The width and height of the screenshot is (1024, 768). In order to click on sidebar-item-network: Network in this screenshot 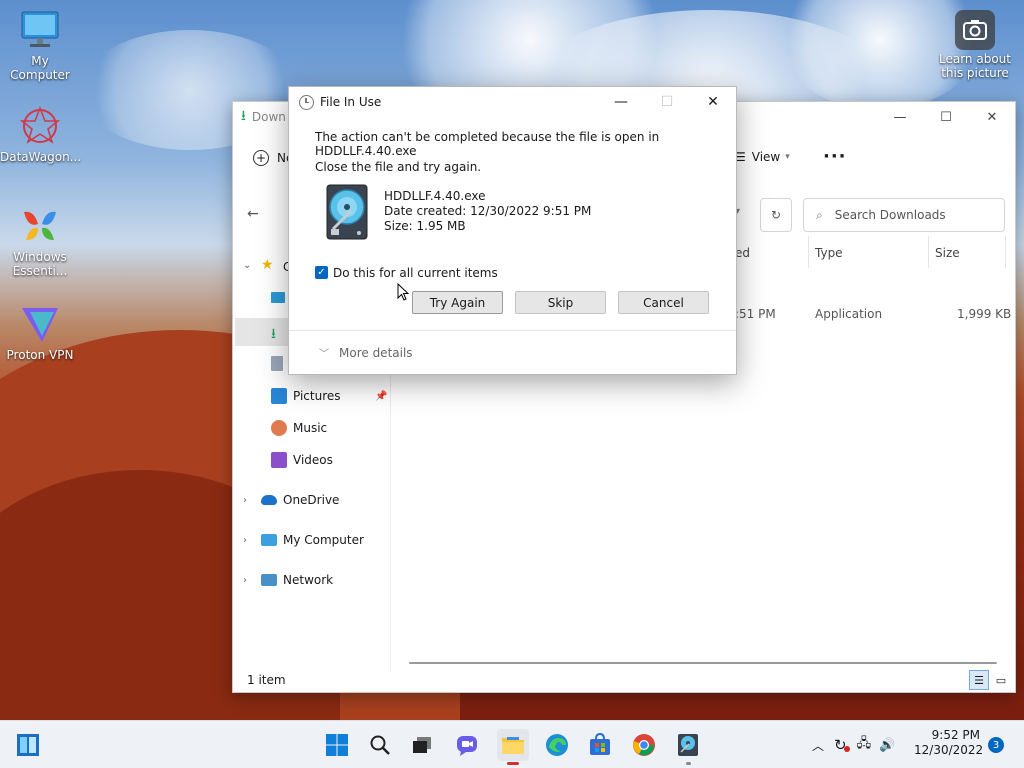, I will do `click(340, 580)`.